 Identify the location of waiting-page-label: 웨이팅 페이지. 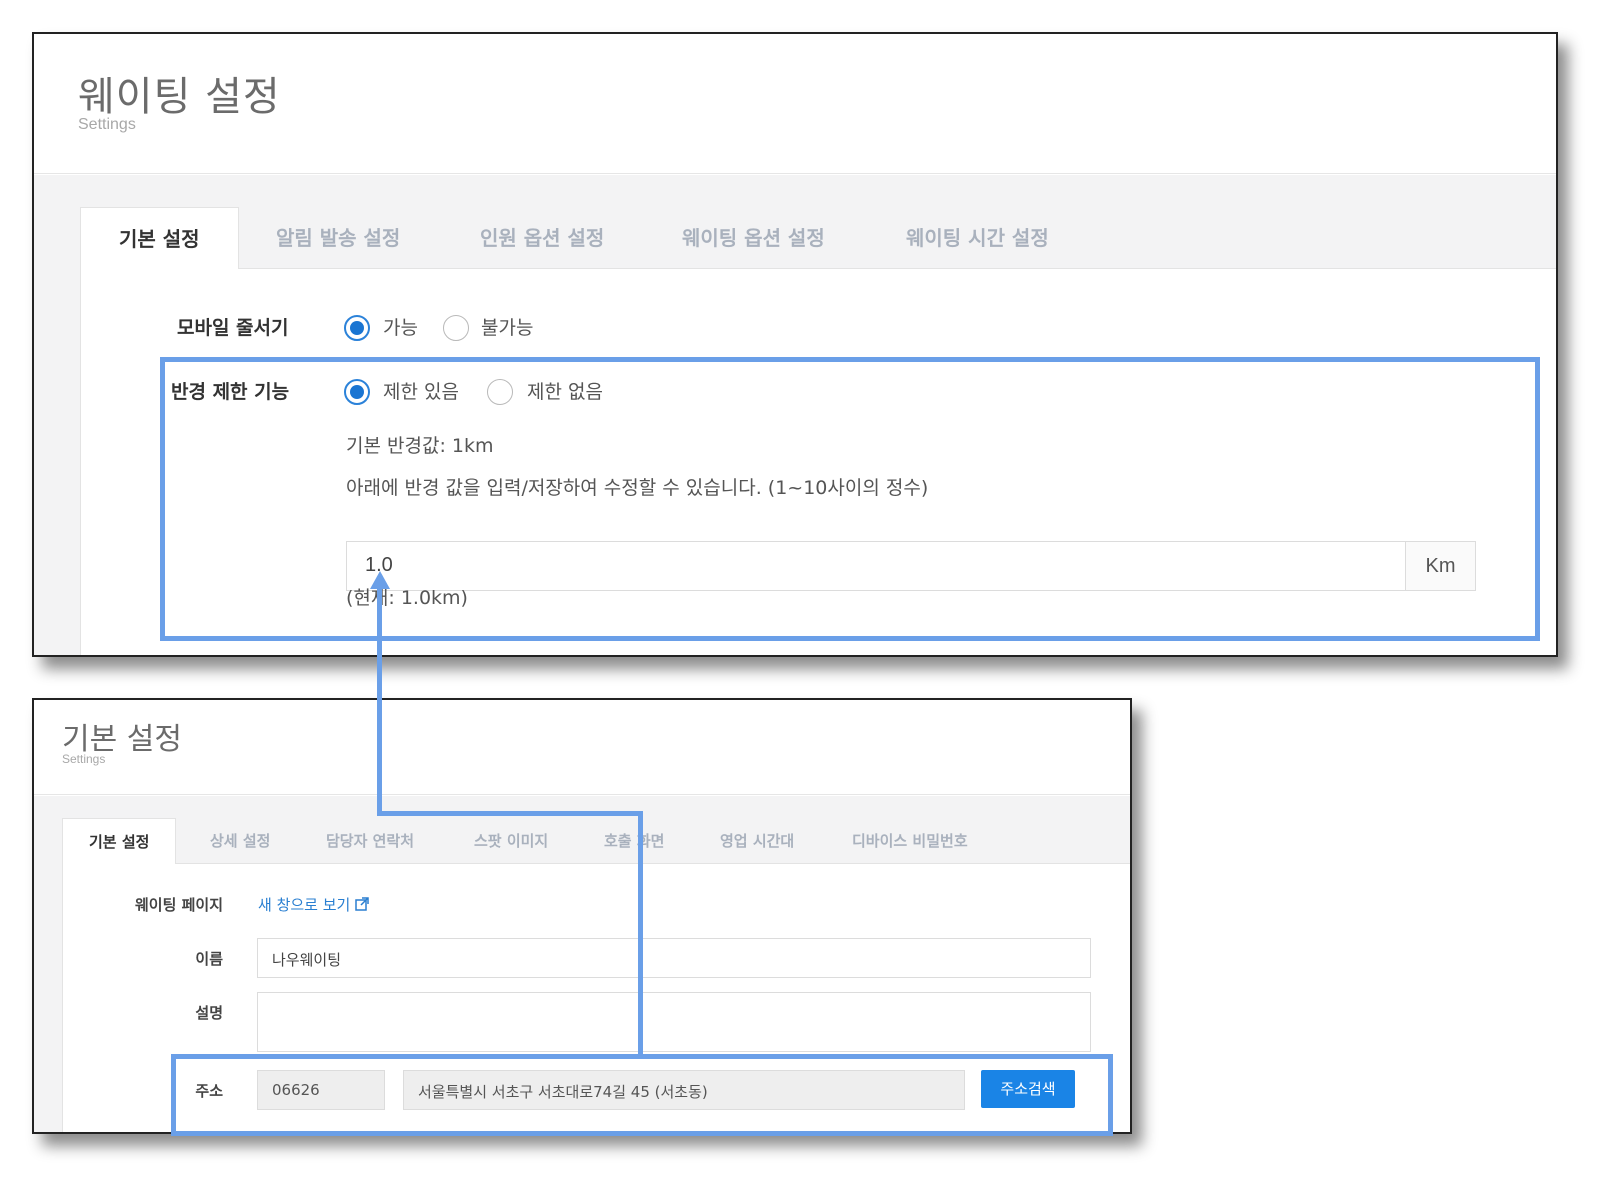
(178, 905).